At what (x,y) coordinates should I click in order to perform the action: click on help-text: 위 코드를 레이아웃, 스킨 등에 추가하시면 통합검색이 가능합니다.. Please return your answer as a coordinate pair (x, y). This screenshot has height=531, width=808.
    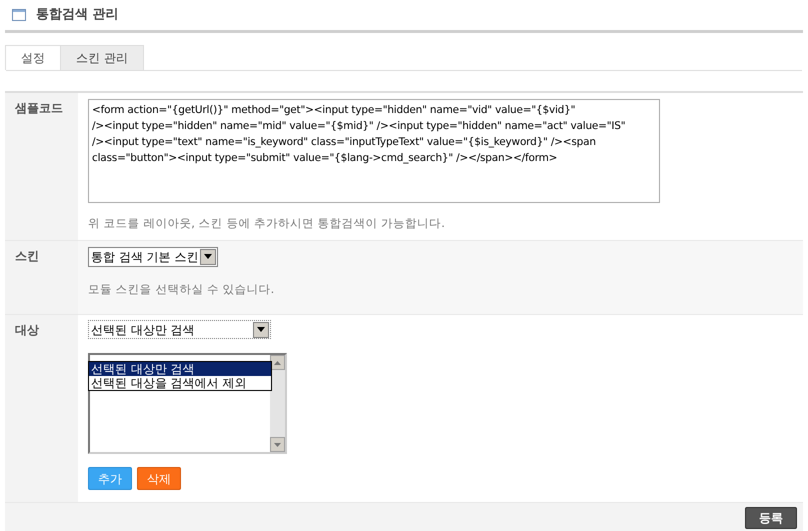
    Looking at the image, I should click on (267, 223).